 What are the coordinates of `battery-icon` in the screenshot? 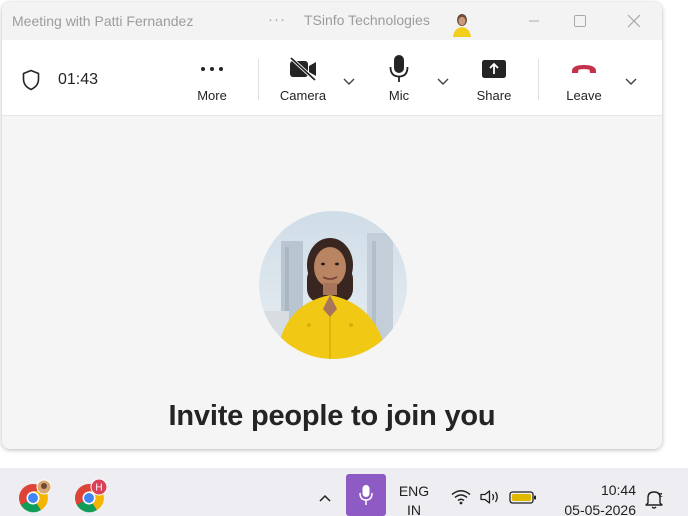 It's located at (523, 499).